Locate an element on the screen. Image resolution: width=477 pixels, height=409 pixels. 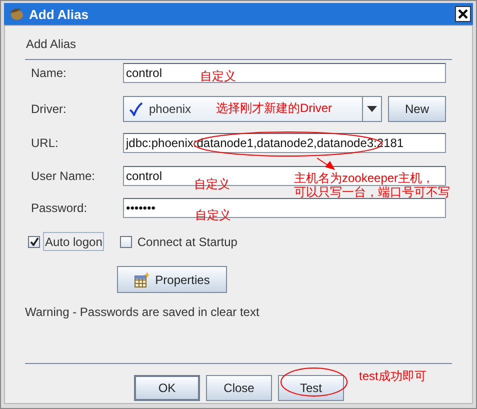
checkmark-icon is located at coordinates (136, 109).